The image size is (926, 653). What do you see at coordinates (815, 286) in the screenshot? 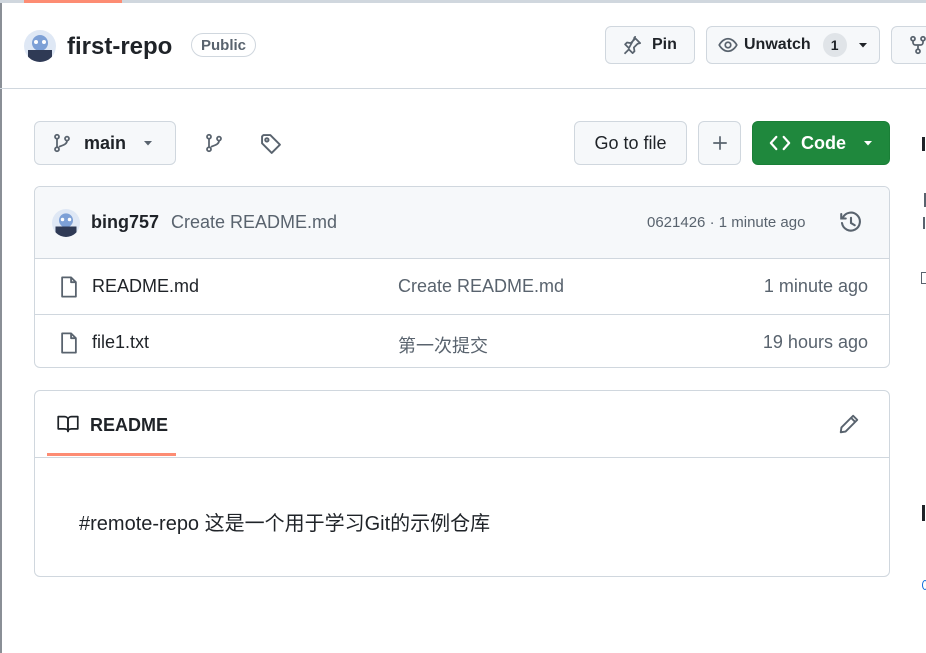
I see `file-commit-time: 1 minute ago` at bounding box center [815, 286].